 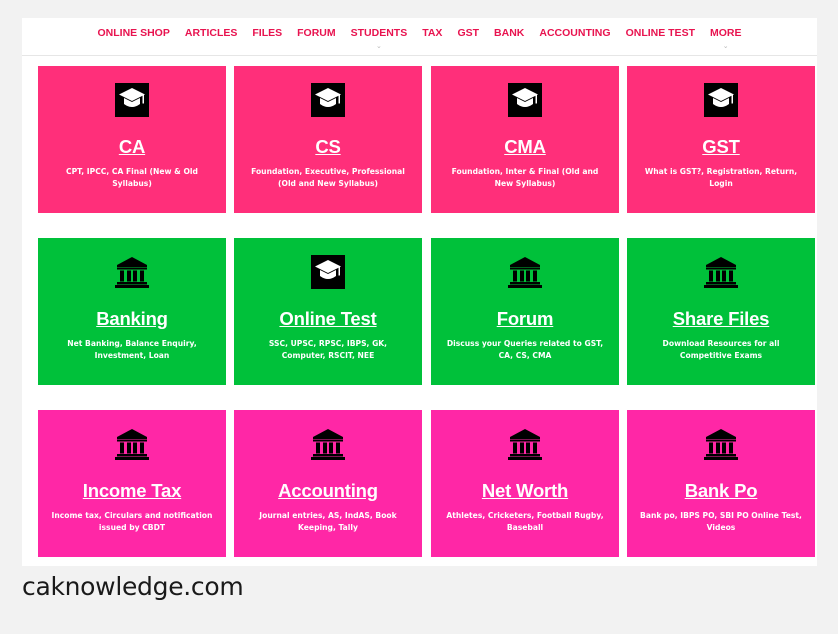 I want to click on tile-title-link: Share Files, so click(x=721, y=319).